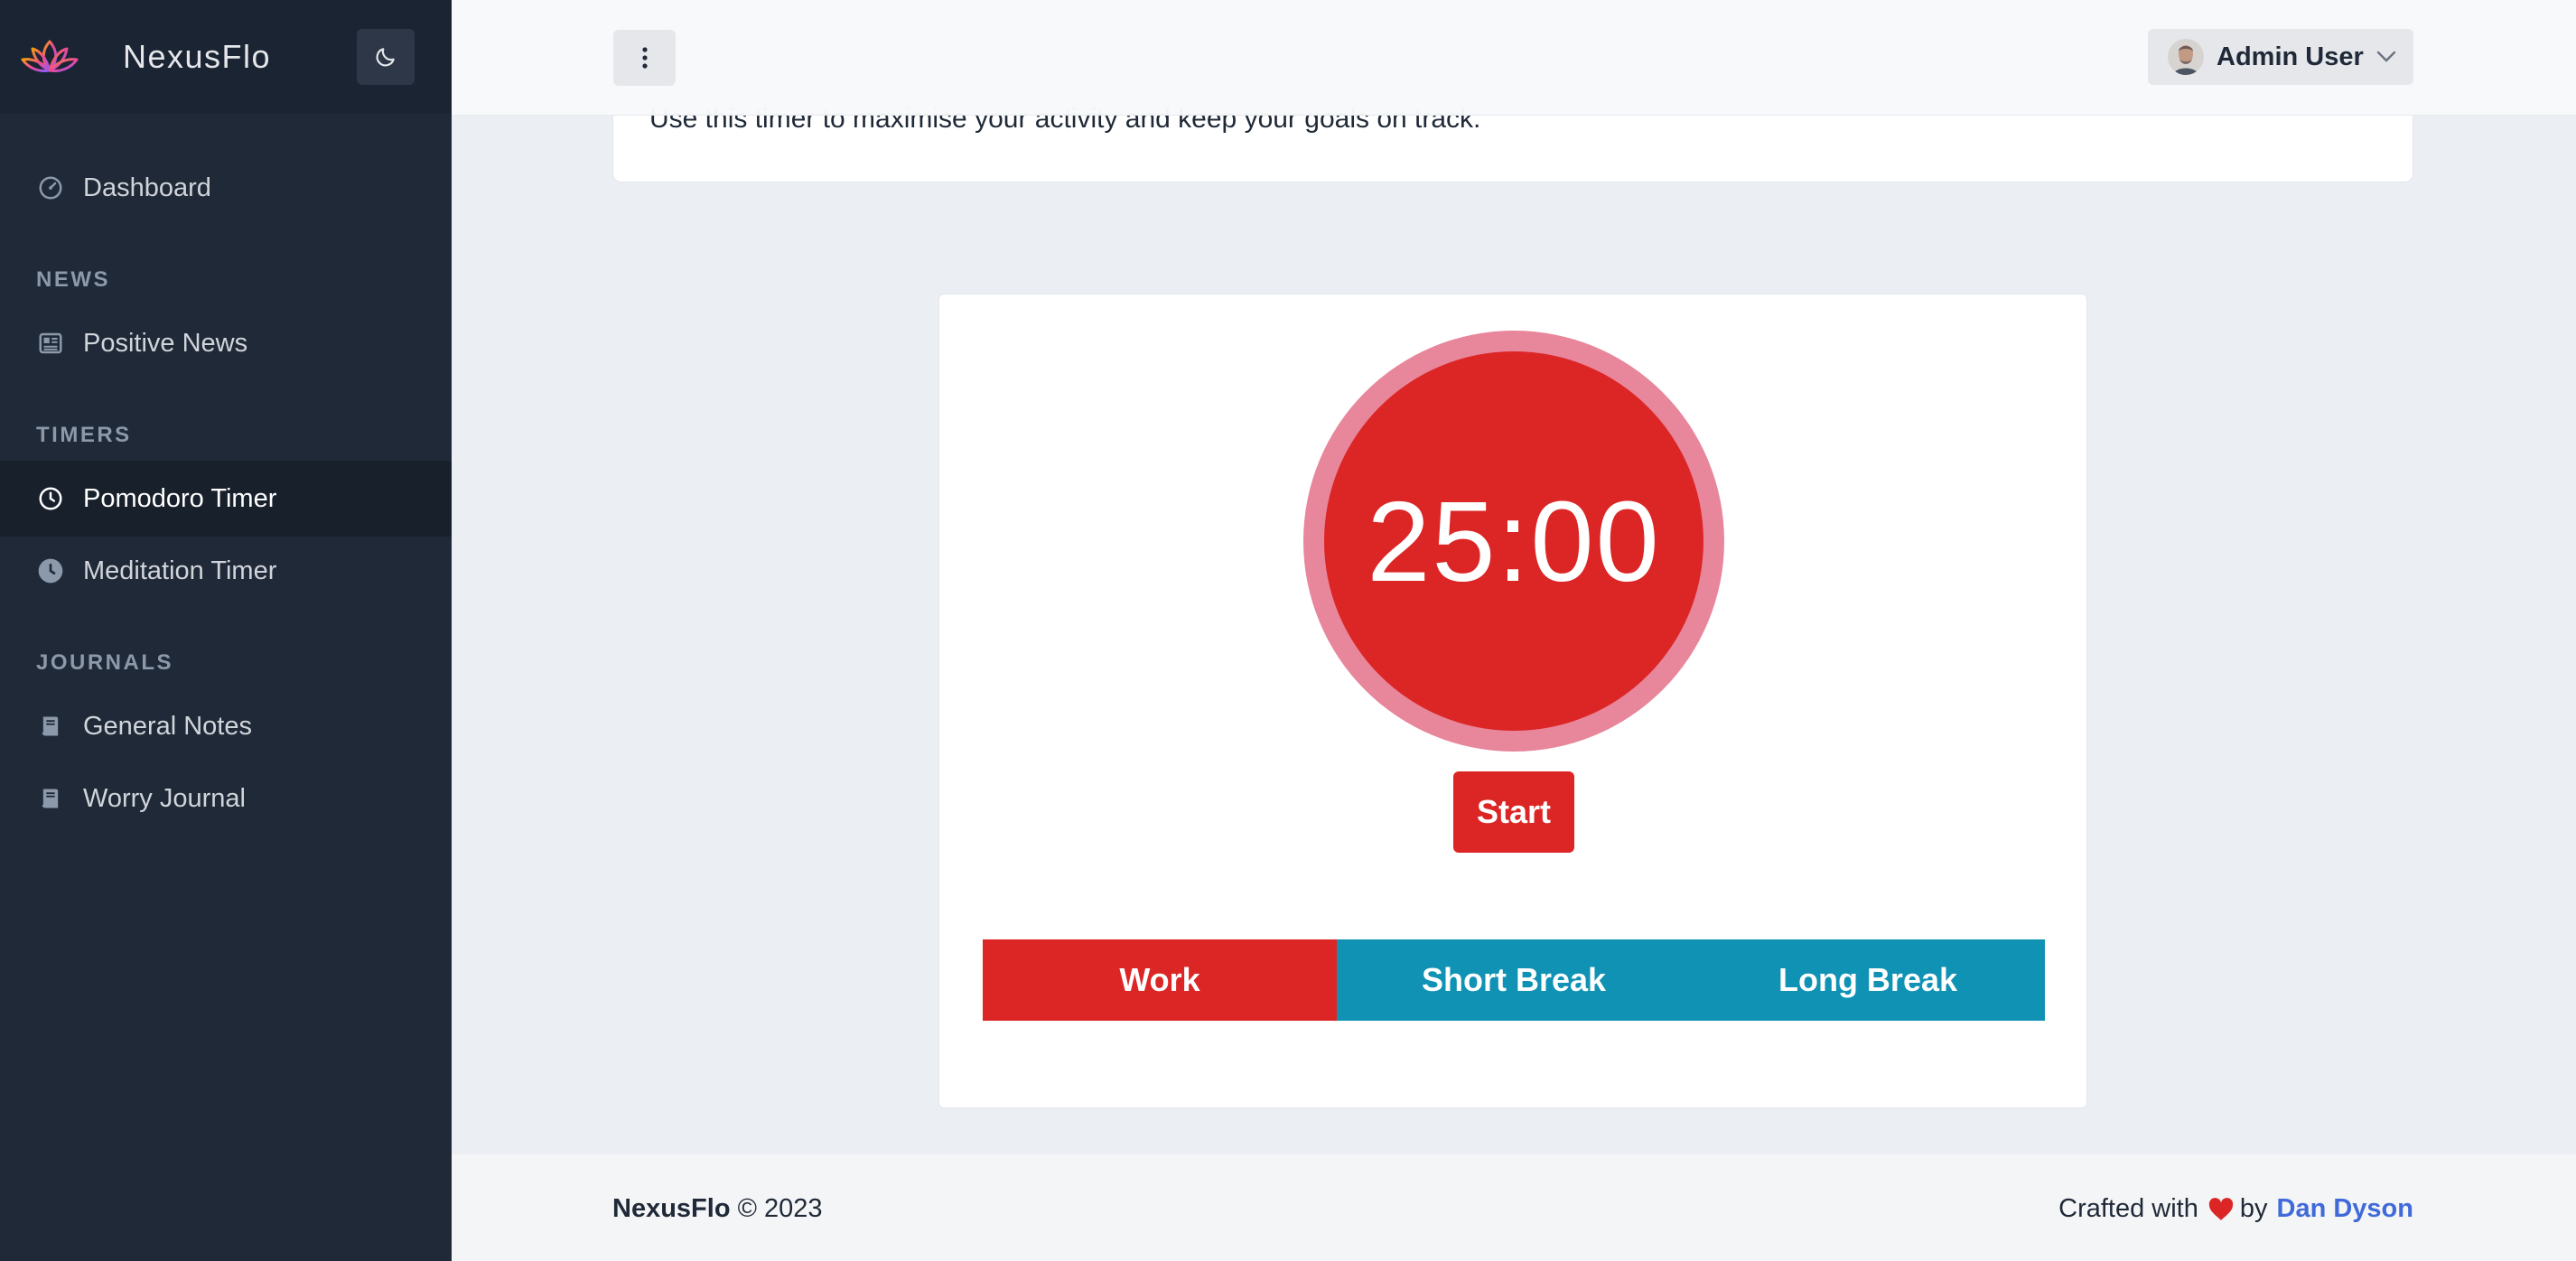  What do you see at coordinates (2290, 57) in the screenshot?
I see `user-name: Admin User` at bounding box center [2290, 57].